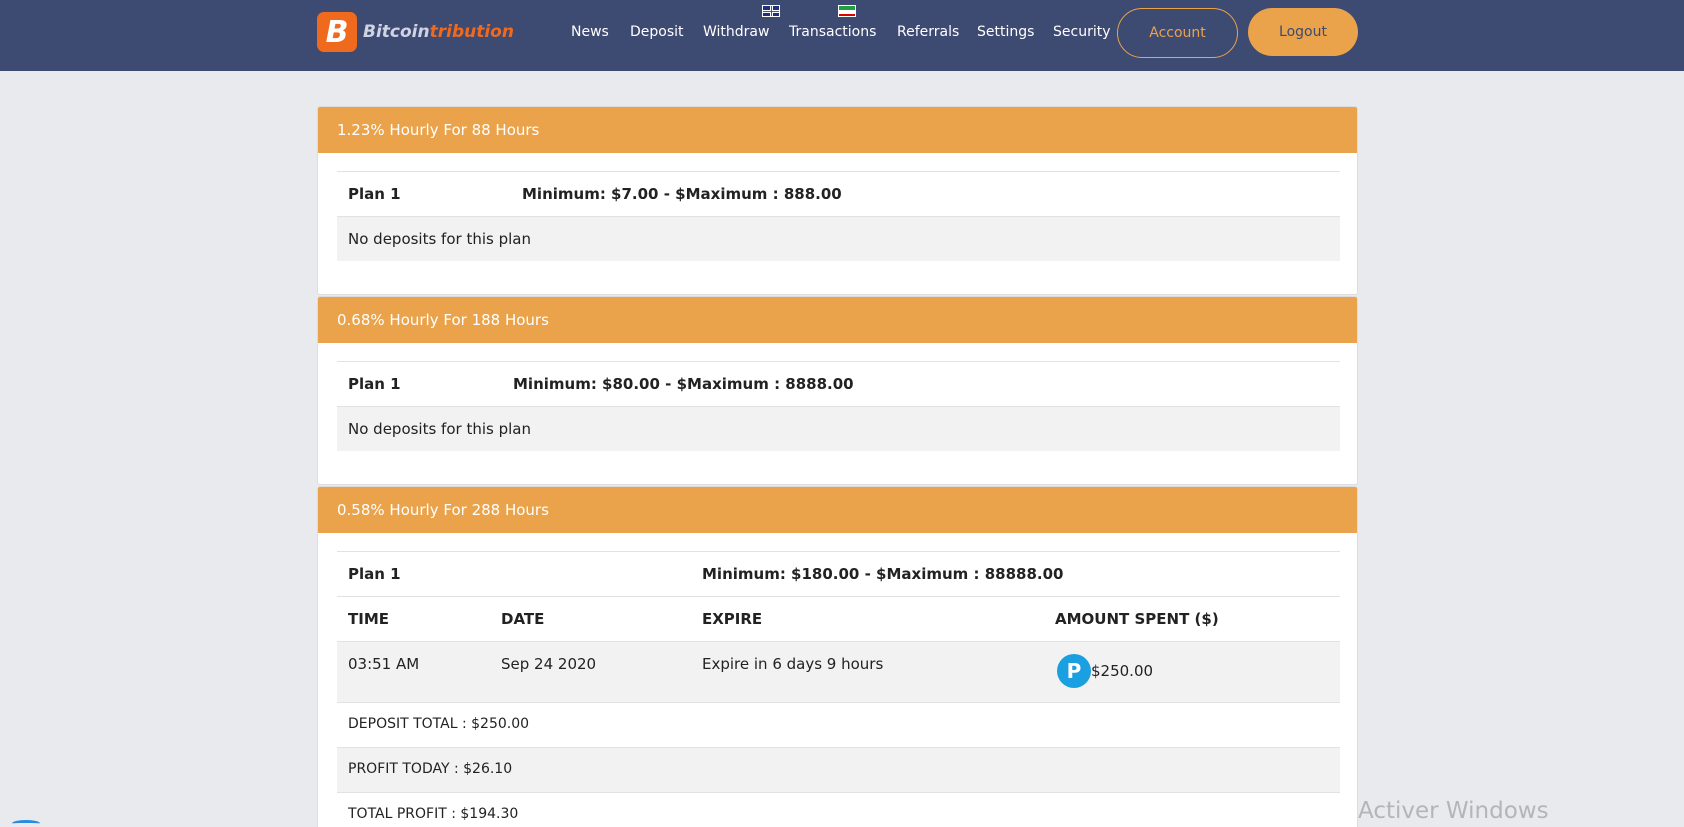  Describe the element at coordinates (837, 510) in the screenshot. I see `plan-card-title: 0.58% Hourly For 288 Hours` at that location.